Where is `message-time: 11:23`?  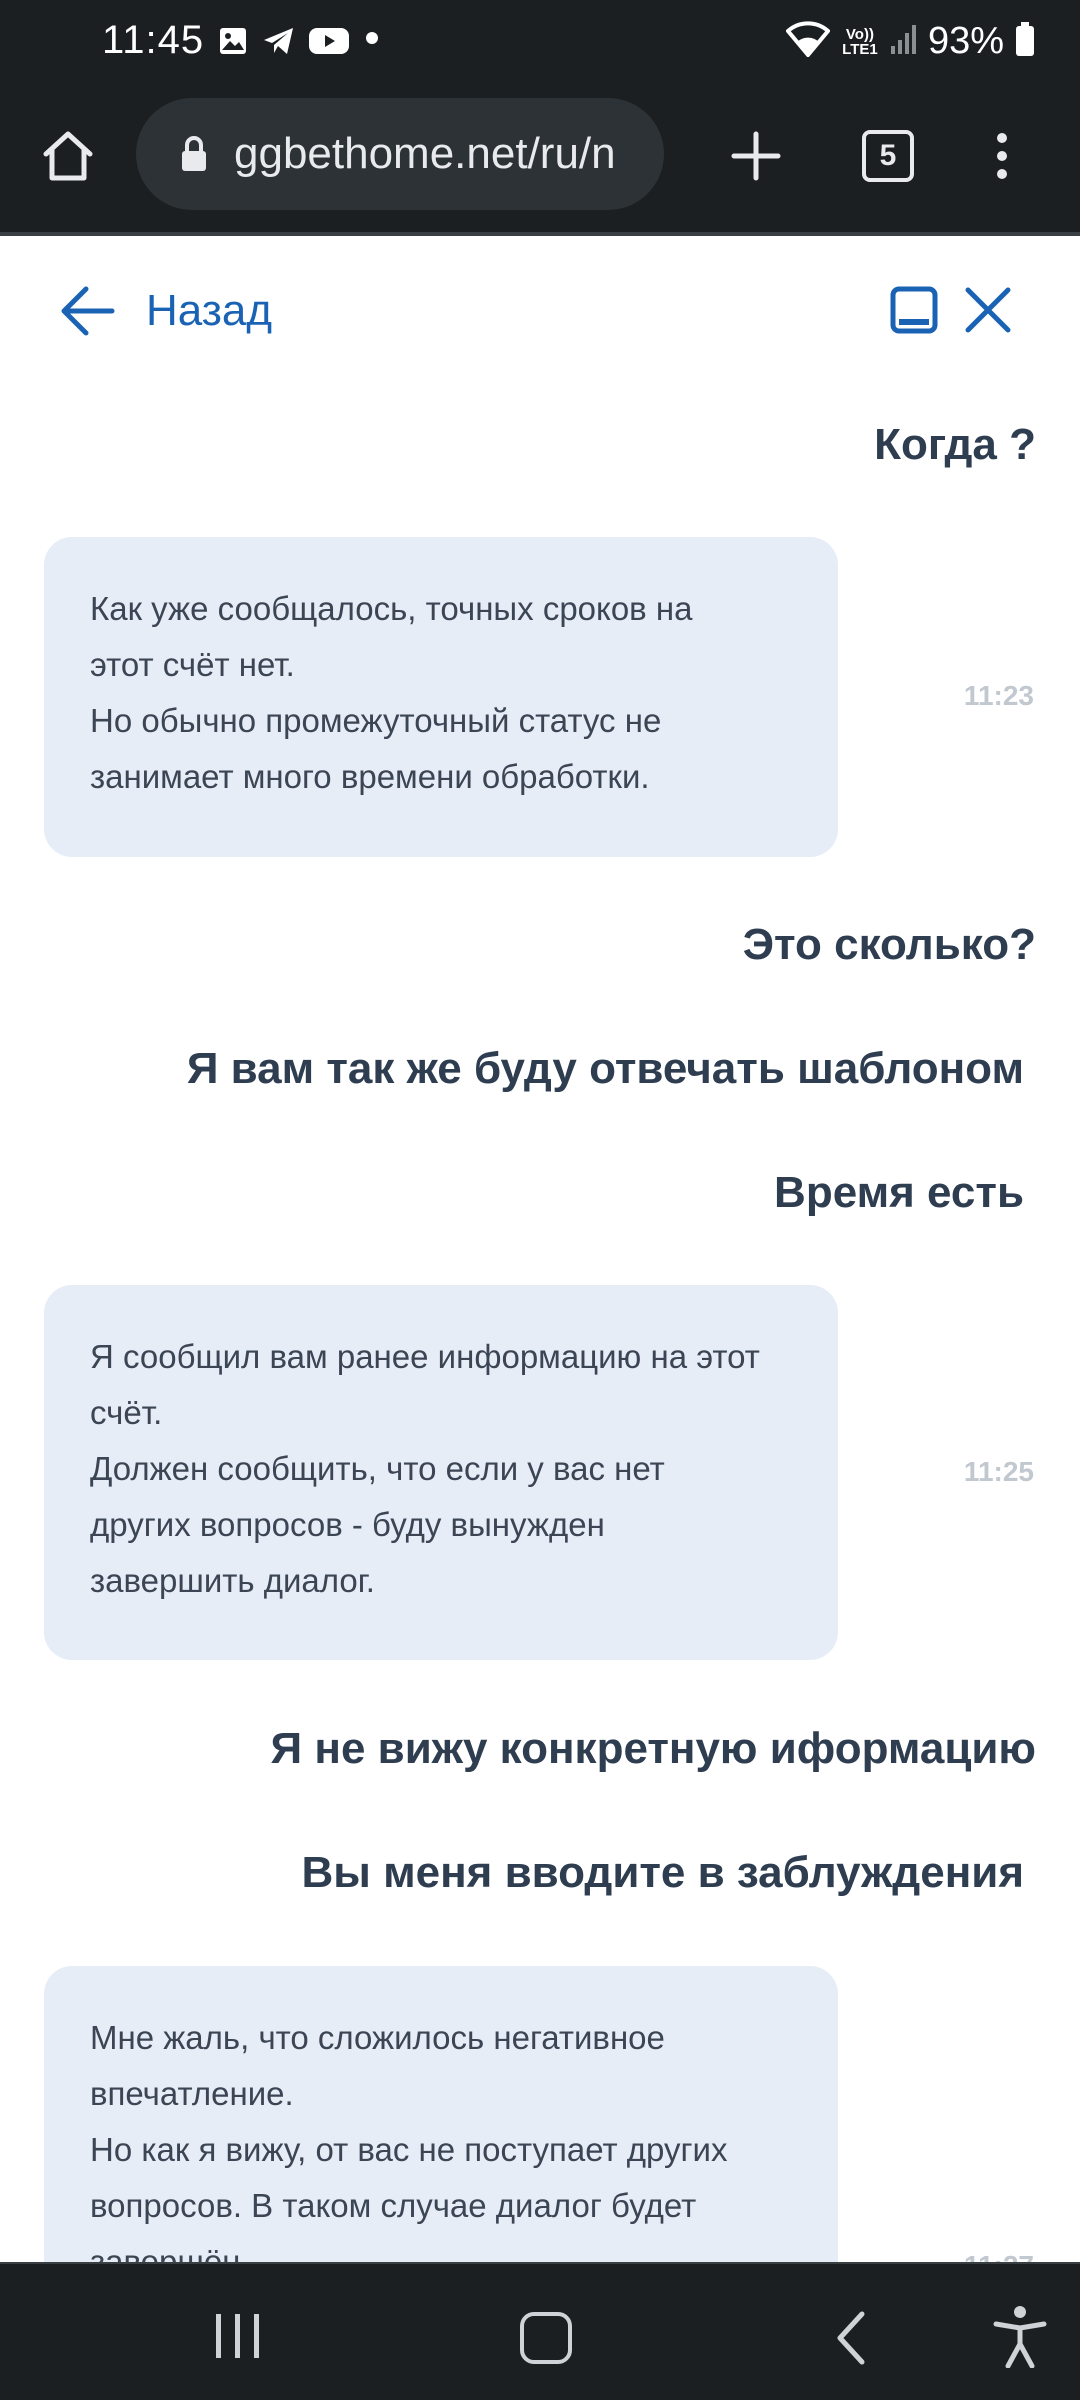 message-time: 11:23 is located at coordinates (998, 695).